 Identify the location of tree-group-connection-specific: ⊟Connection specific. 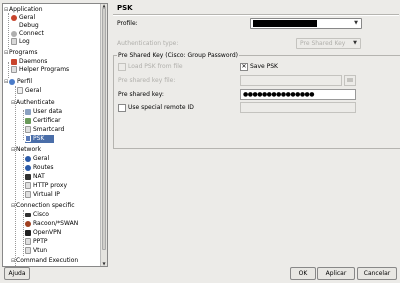
(43, 206).